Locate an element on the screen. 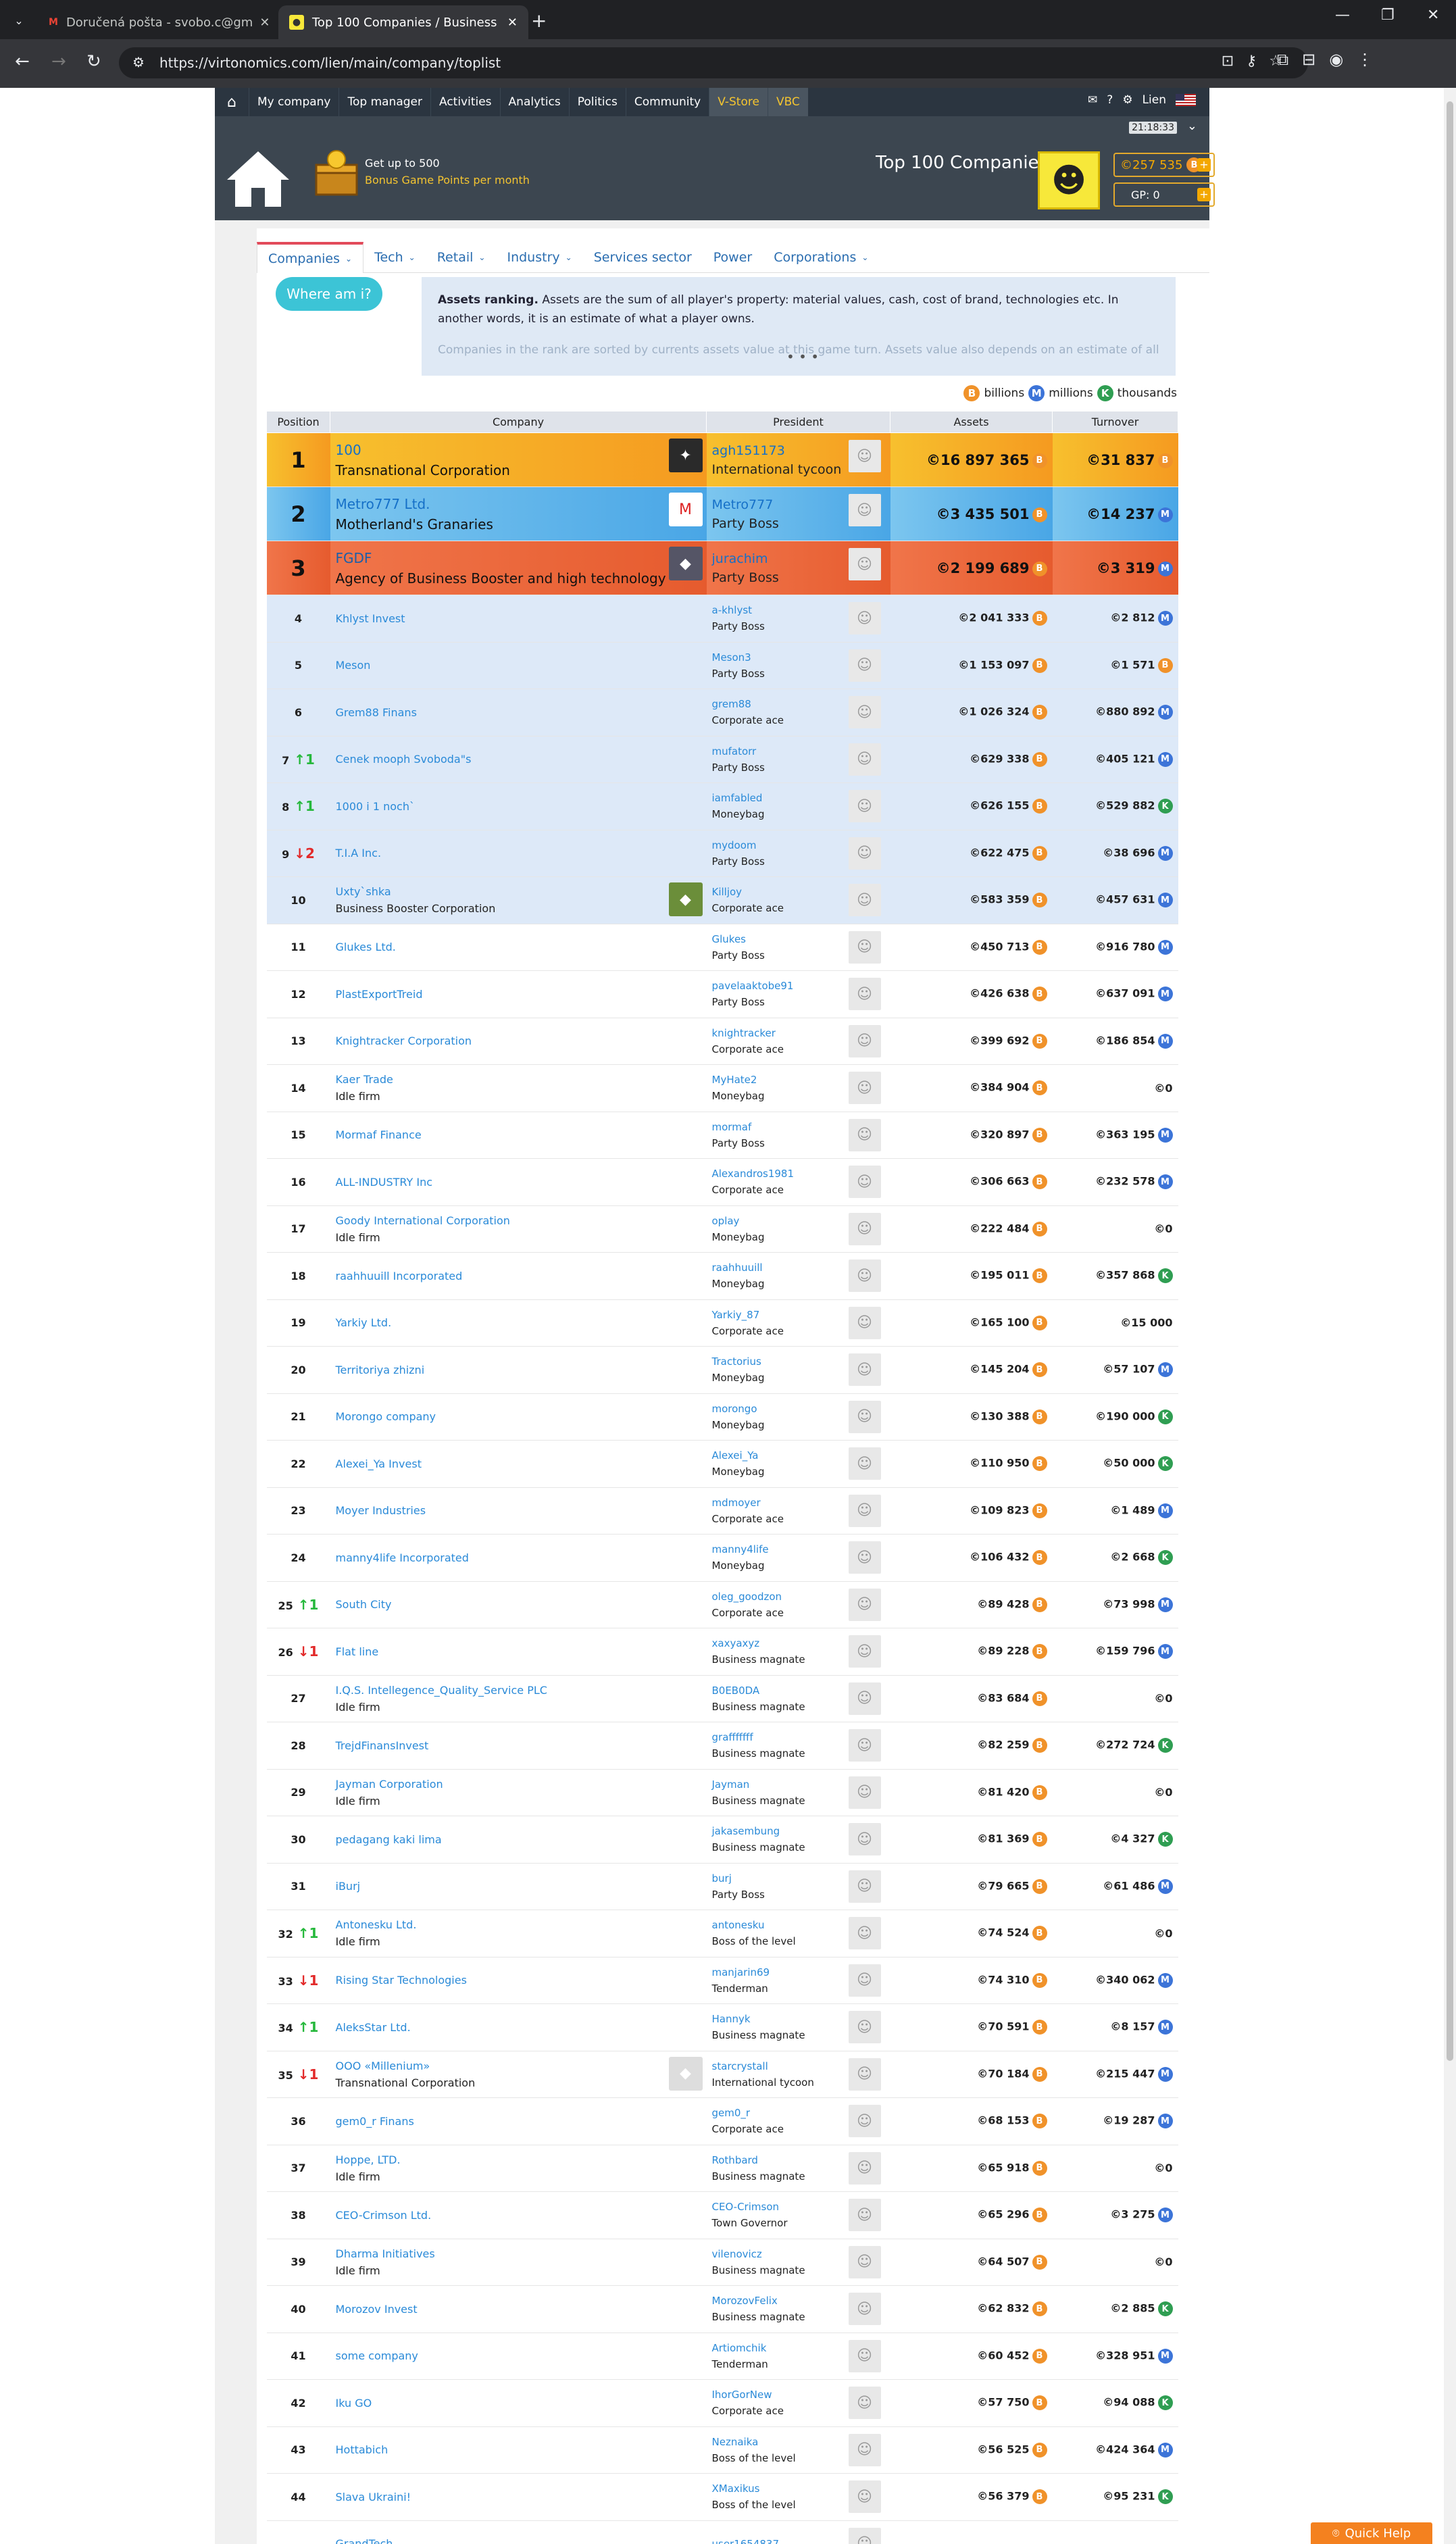  company-logo: M is located at coordinates (685, 510).